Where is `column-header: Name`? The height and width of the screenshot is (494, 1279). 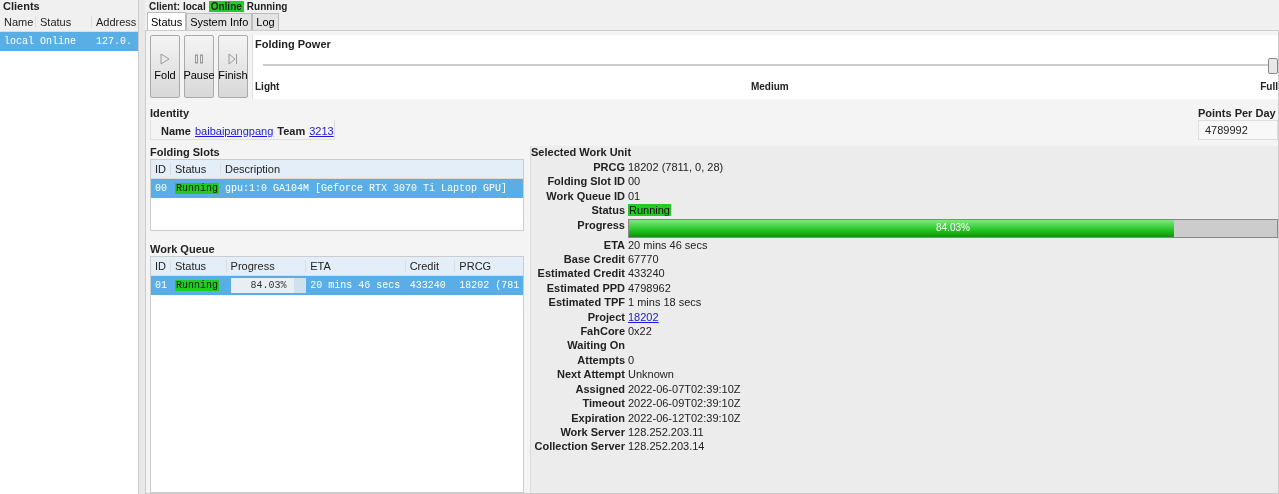
column-header: Name is located at coordinates (18, 22).